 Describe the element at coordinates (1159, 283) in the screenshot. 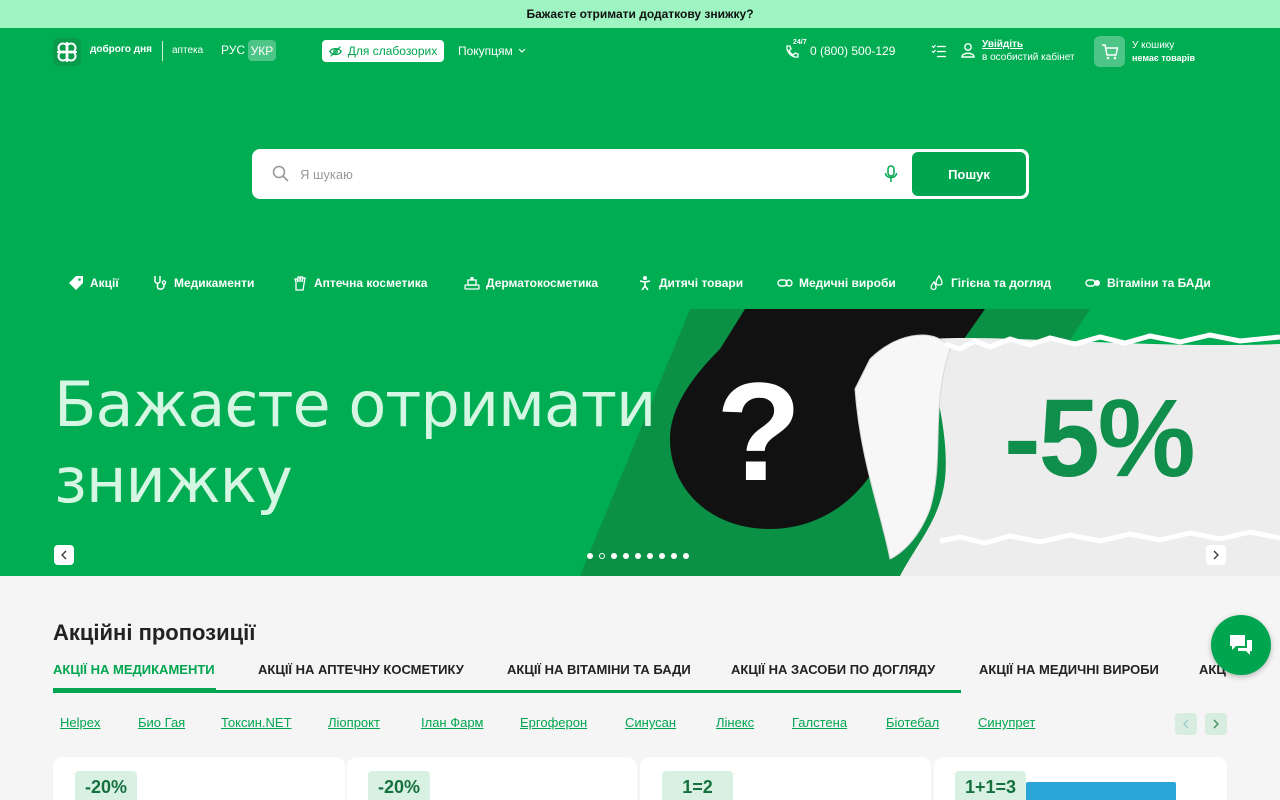

I see `category-label: Вітаміни та БАДи` at that location.